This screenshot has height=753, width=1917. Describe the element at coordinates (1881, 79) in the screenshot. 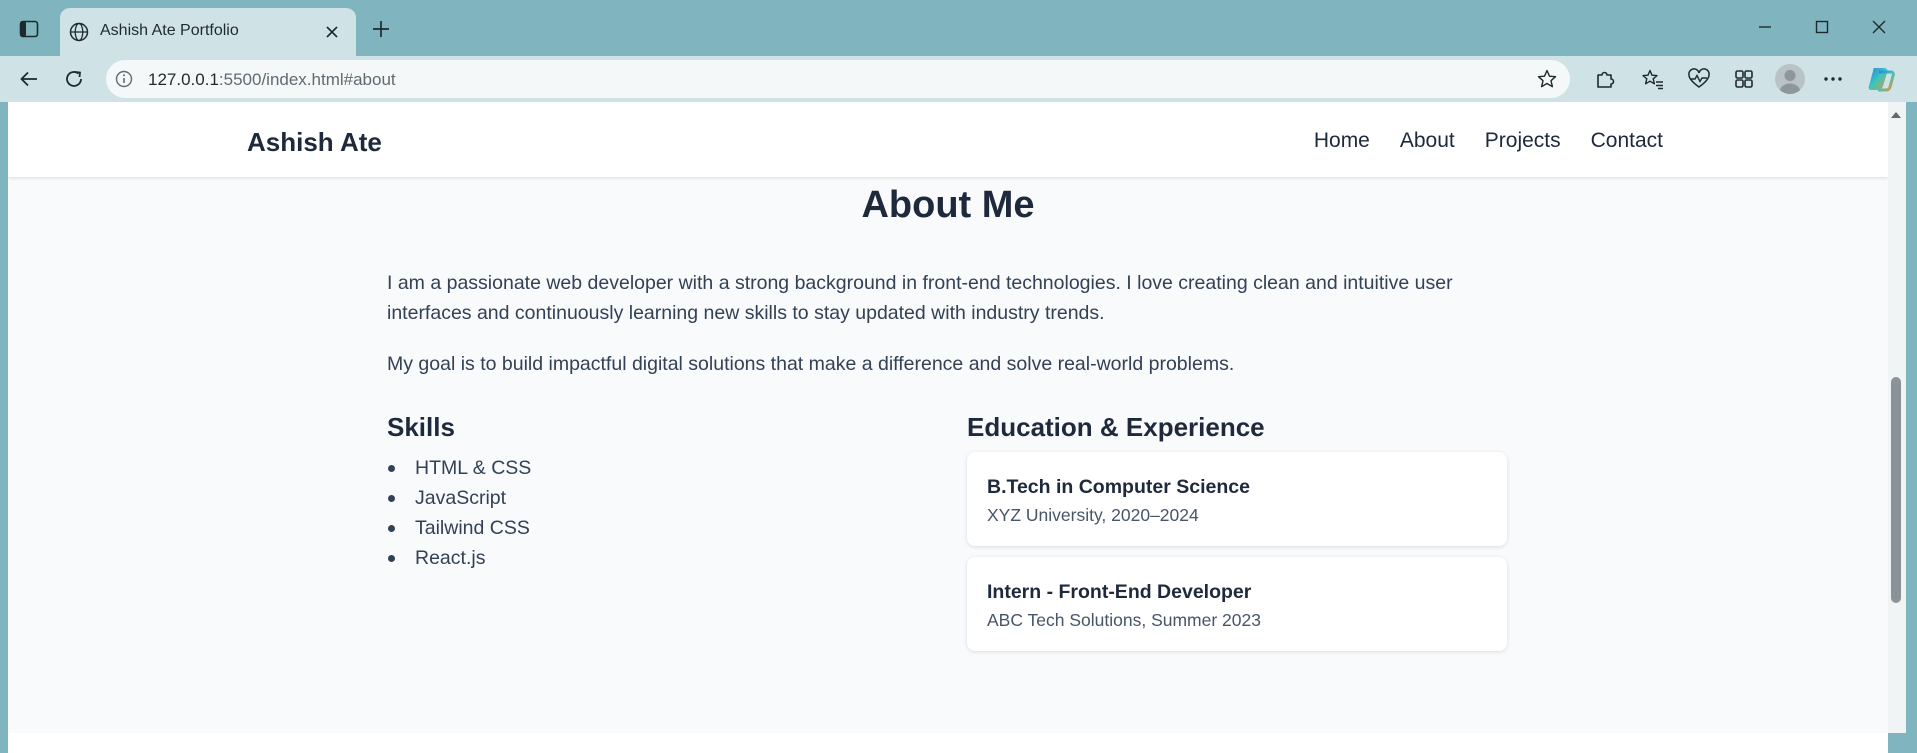

I see `copilot-icon` at that location.